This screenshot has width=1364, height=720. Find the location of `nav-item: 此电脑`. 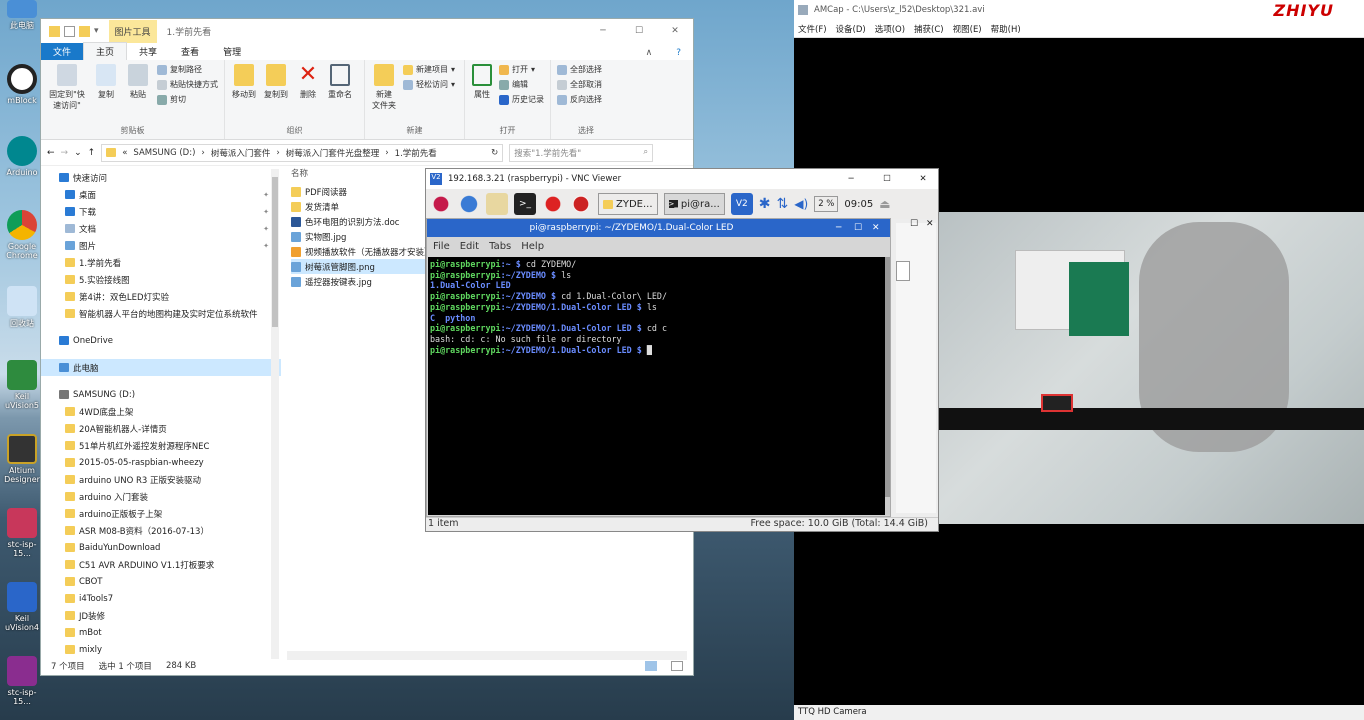

nav-item: 此电脑 is located at coordinates (161, 367).